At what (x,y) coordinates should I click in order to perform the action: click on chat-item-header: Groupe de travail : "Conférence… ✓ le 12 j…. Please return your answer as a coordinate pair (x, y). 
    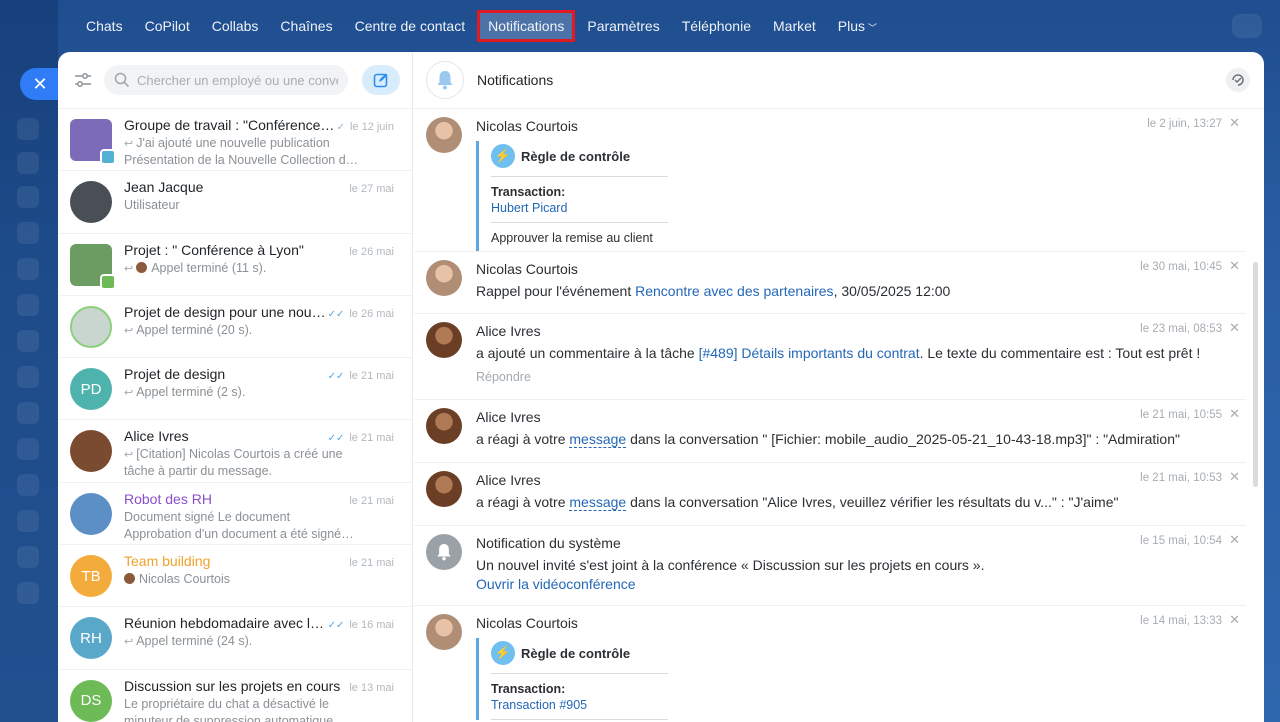
    Looking at the image, I should click on (259, 125).